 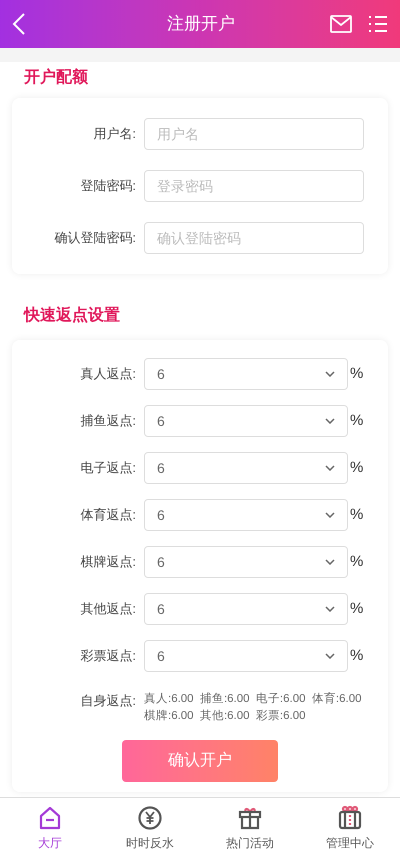 I want to click on nav-tab: 大厅, so click(x=50, y=828).